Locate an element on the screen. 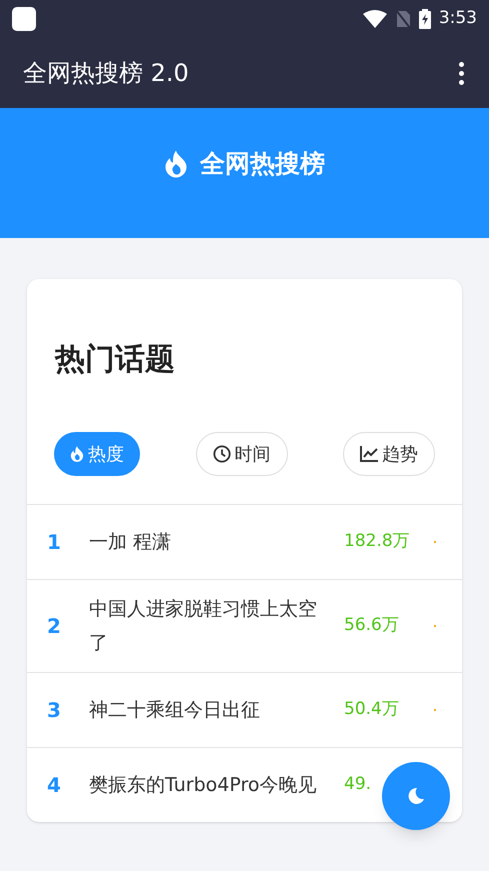 This screenshot has width=489, height=871. rank-number: 1 is located at coordinates (54, 542).